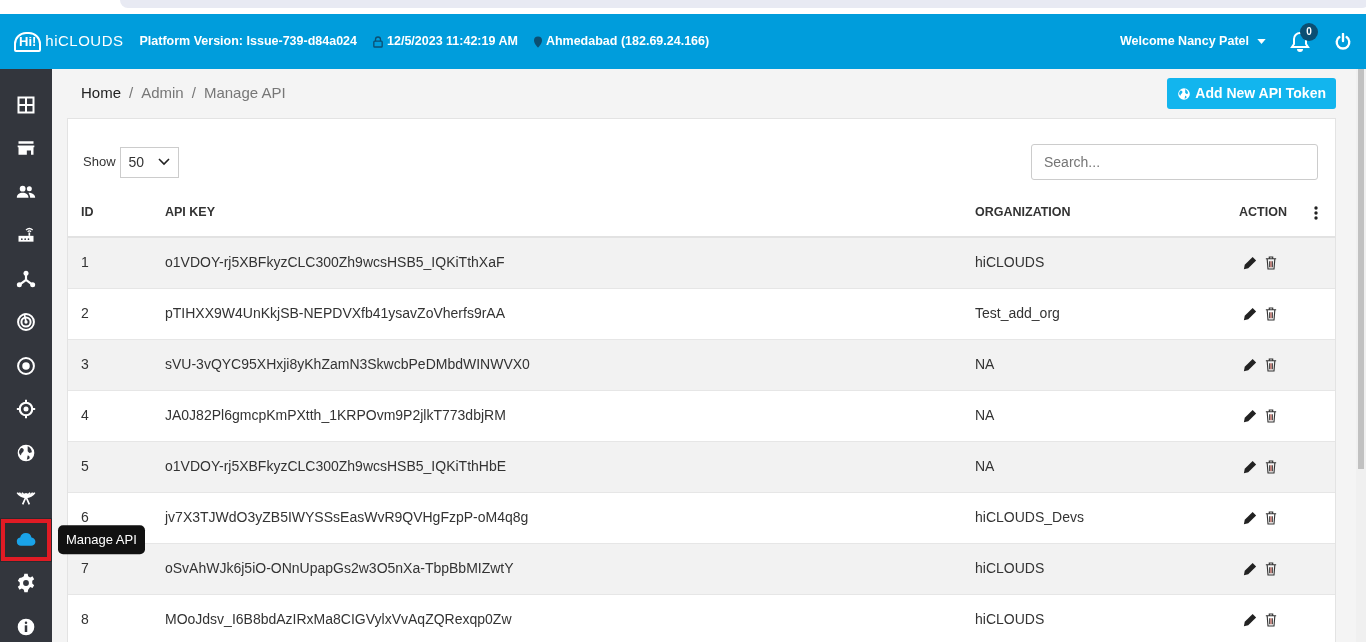  Describe the element at coordinates (149, 162) in the screenshot. I see `page-size-select: 50` at that location.